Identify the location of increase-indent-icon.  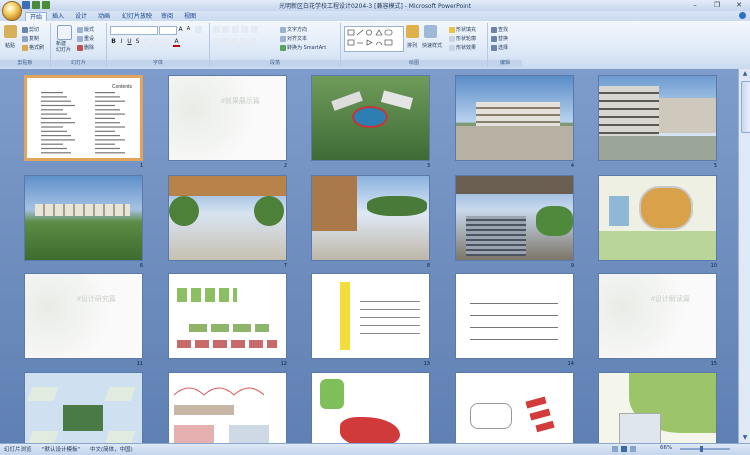
(244, 29).